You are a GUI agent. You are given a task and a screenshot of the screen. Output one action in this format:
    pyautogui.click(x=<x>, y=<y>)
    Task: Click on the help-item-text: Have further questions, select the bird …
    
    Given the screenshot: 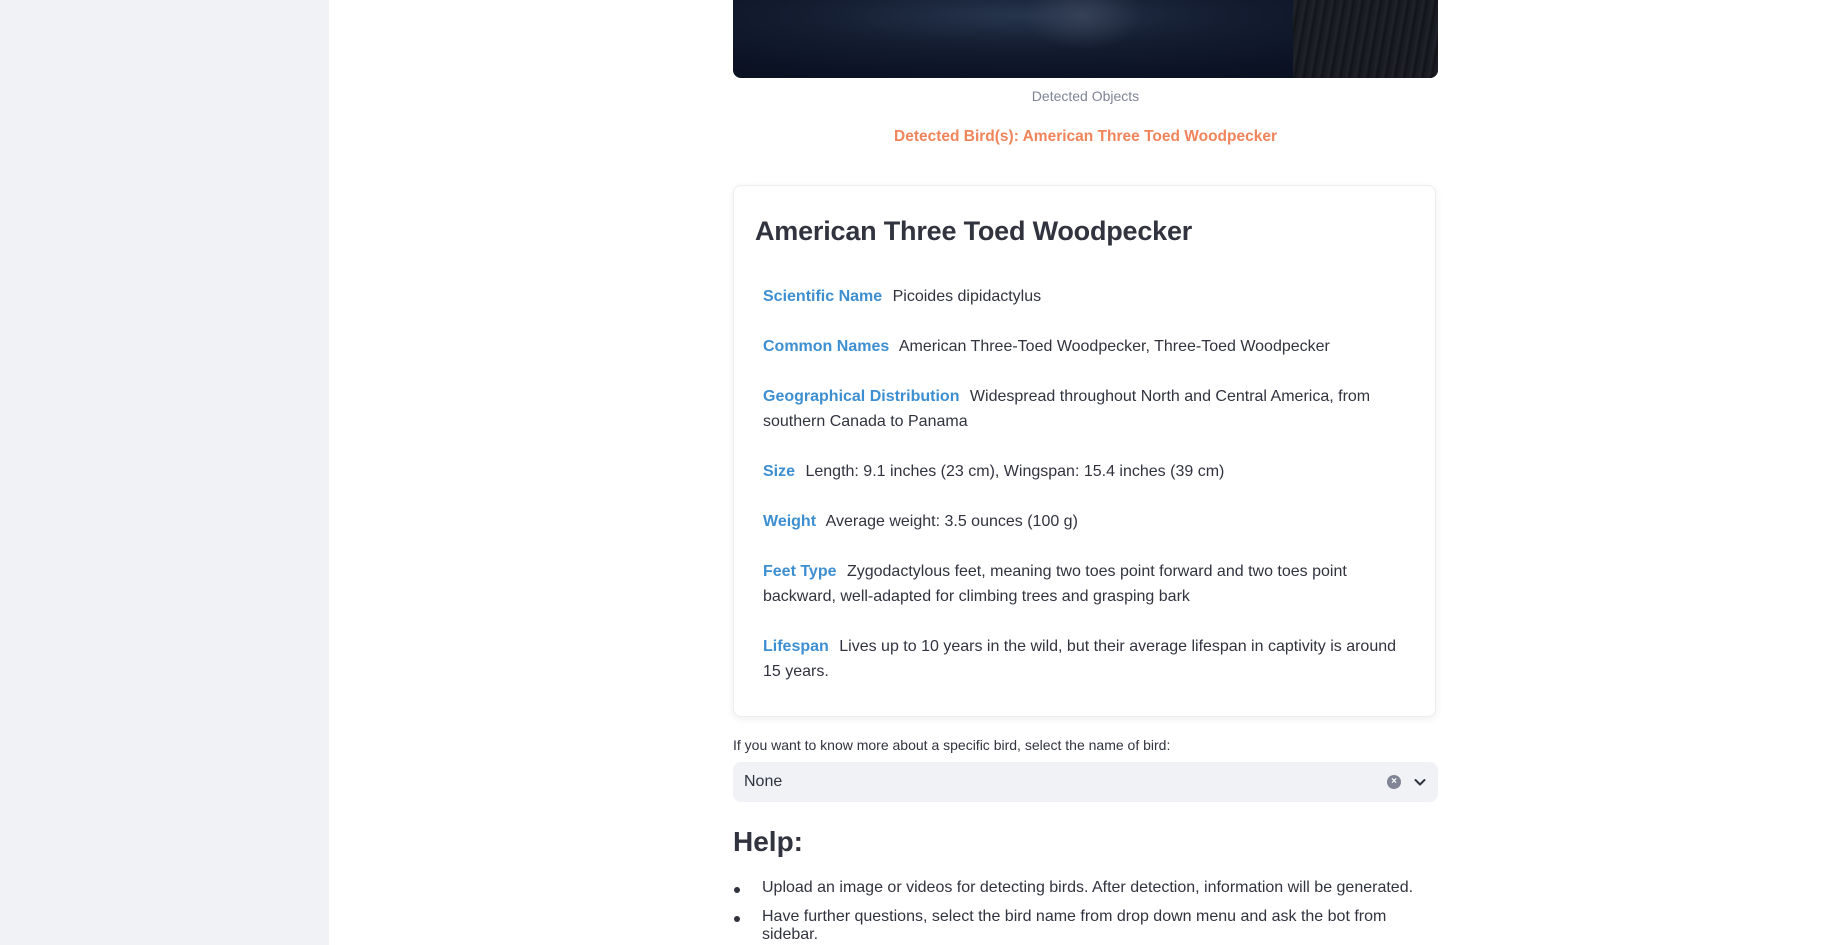 What is the action you would take?
    pyautogui.click(x=1074, y=925)
    